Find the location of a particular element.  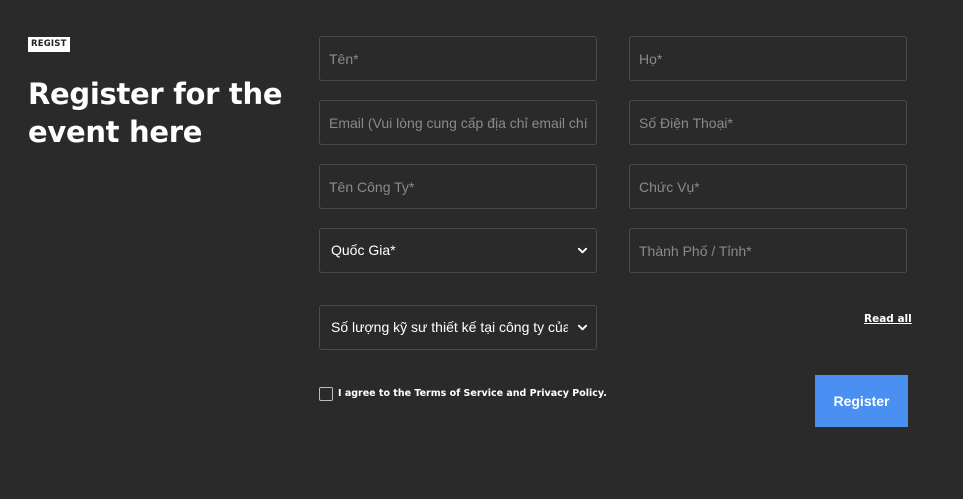

phone-field is located at coordinates (768, 122).